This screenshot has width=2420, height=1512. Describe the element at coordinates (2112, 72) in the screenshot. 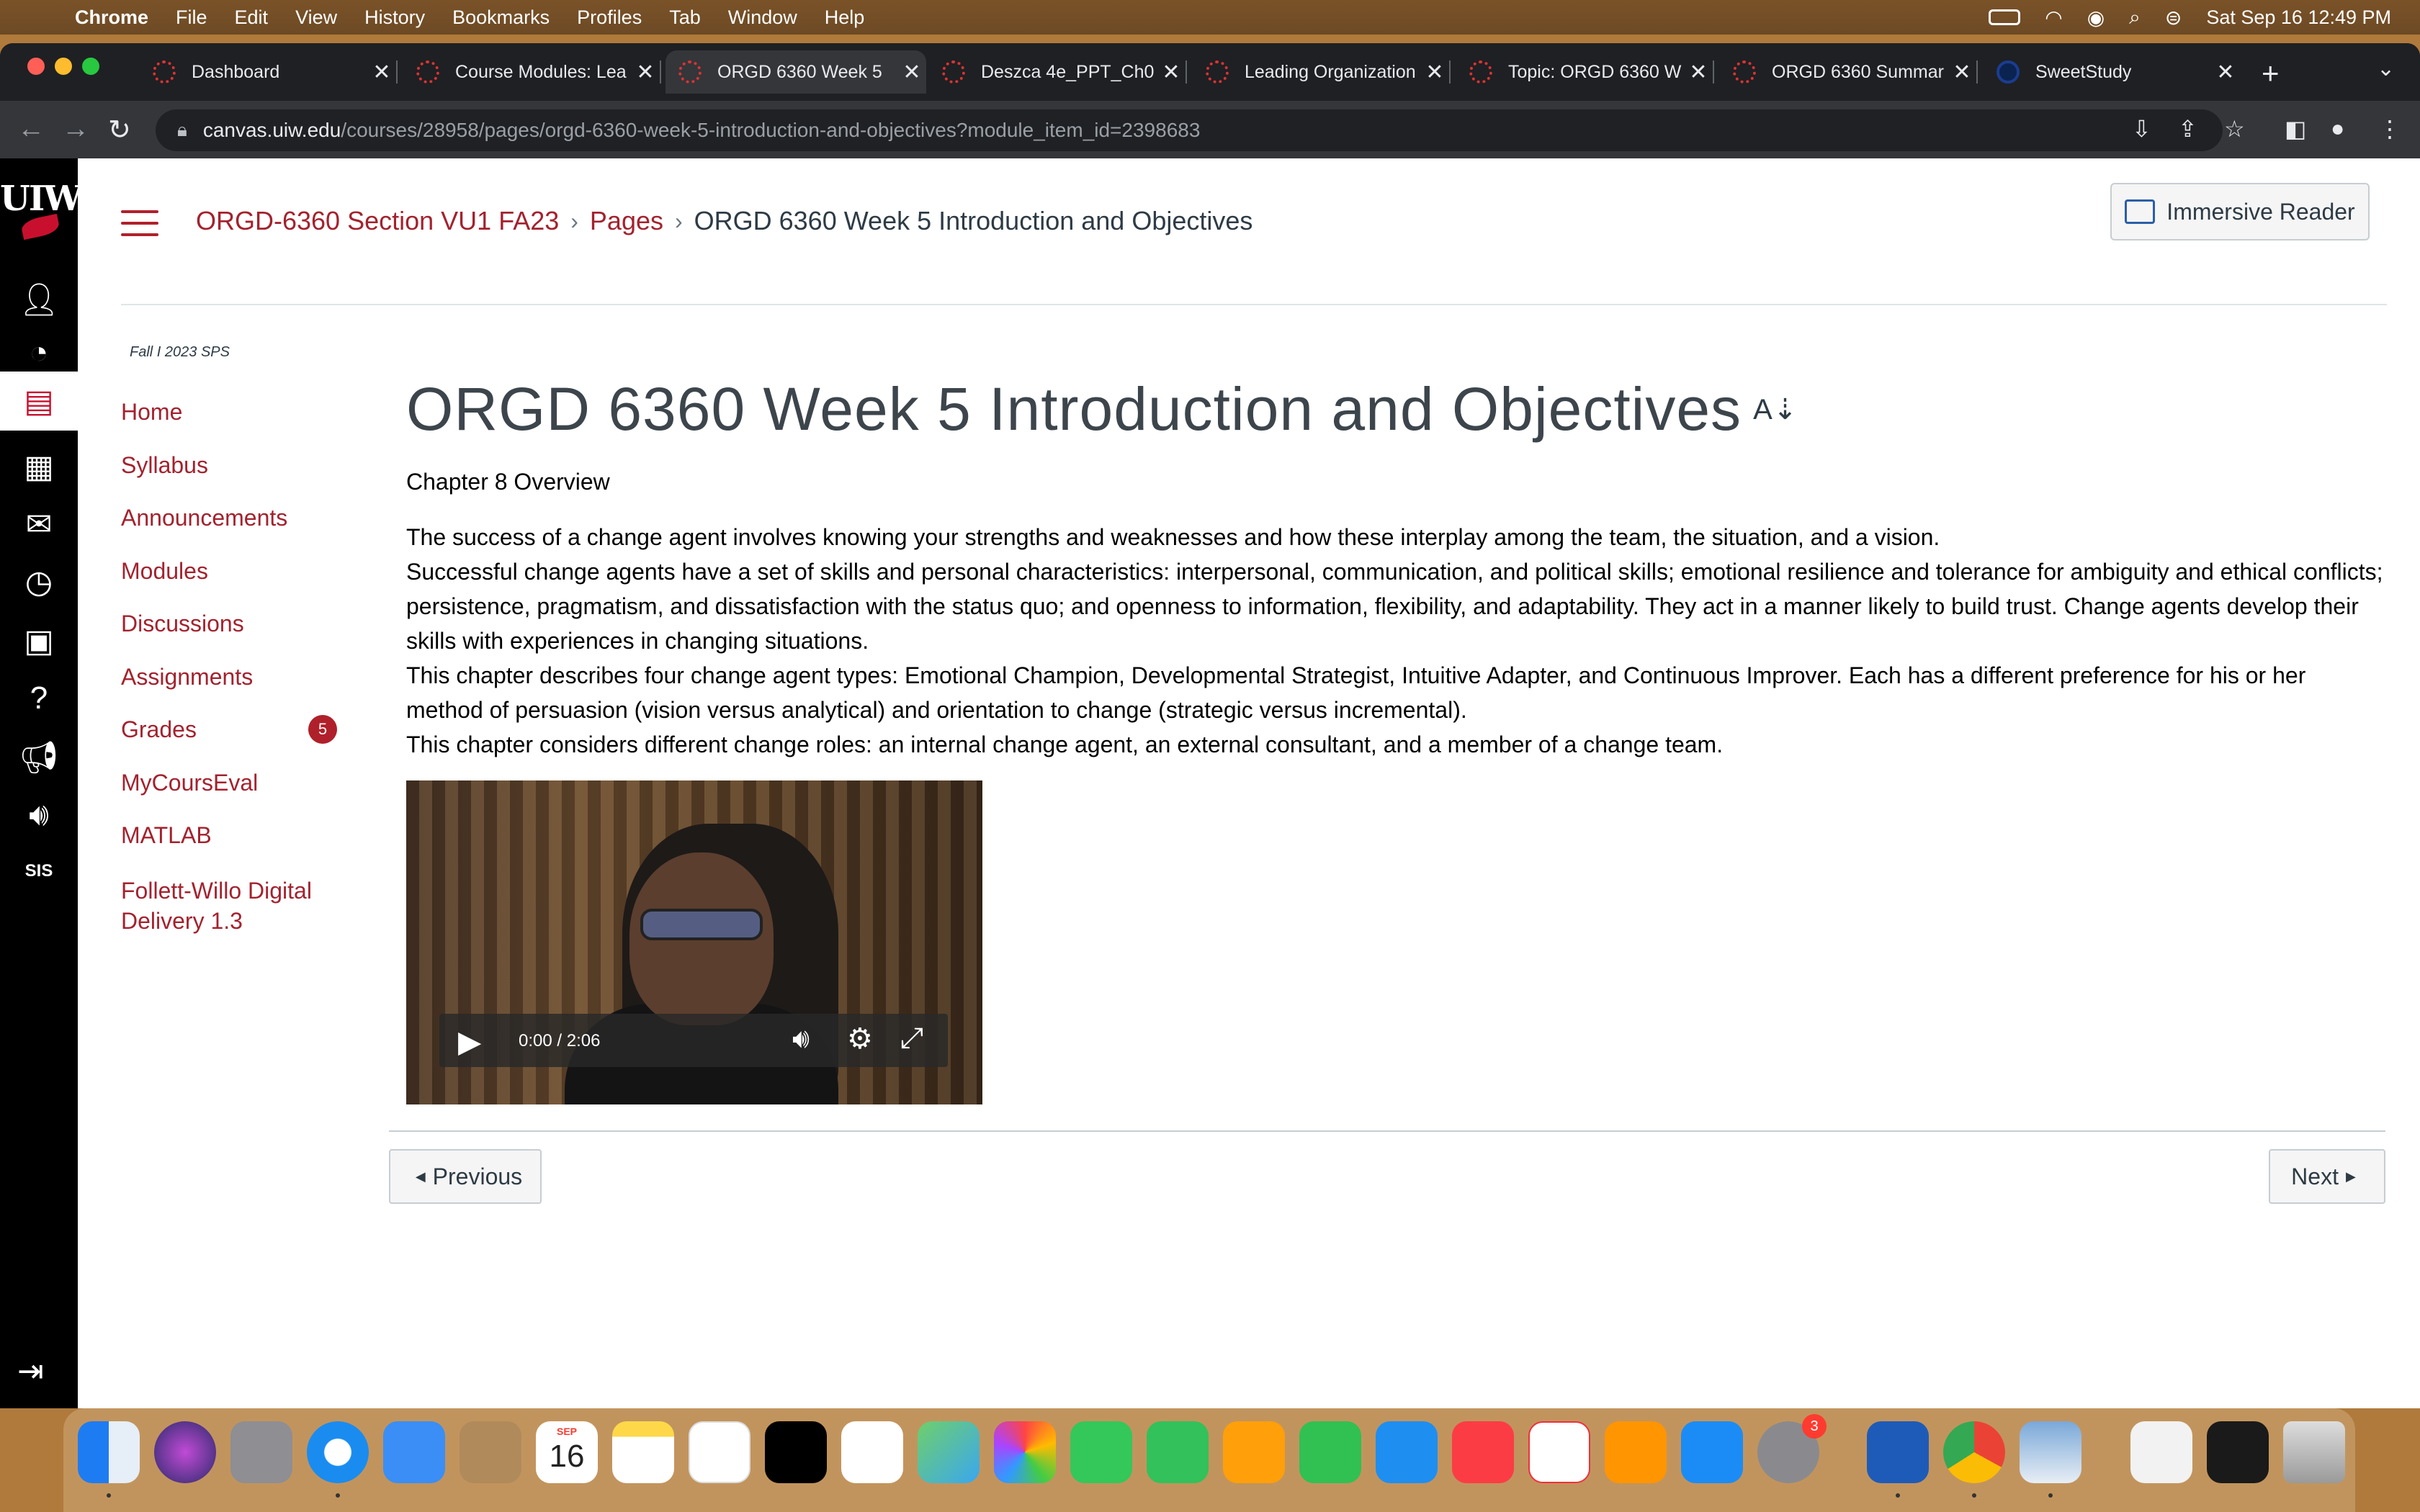

I see `tab-sweetstudy: SweetStudy ✕` at that location.